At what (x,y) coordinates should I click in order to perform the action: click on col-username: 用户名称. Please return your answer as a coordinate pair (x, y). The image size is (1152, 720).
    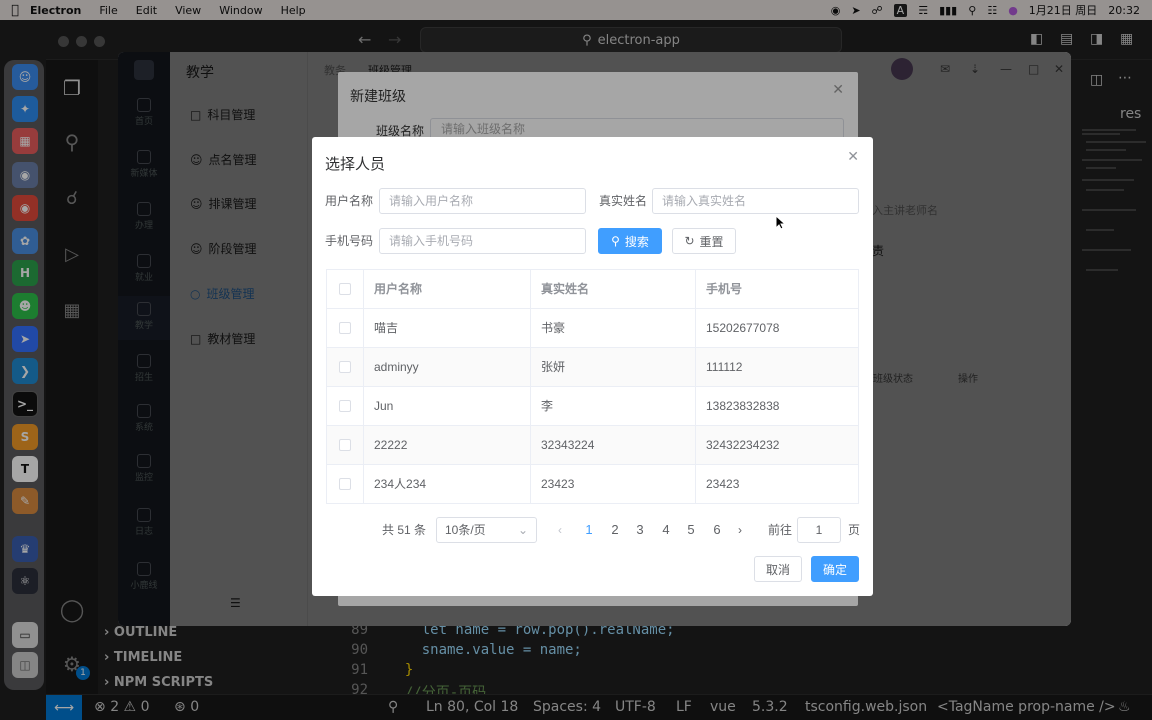
    Looking at the image, I should click on (447, 289).